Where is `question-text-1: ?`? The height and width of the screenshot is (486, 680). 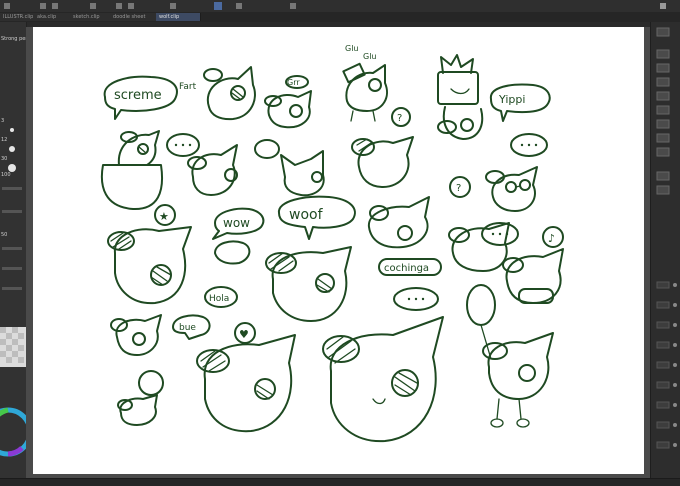
question-text-1: ? is located at coordinates (399, 118).